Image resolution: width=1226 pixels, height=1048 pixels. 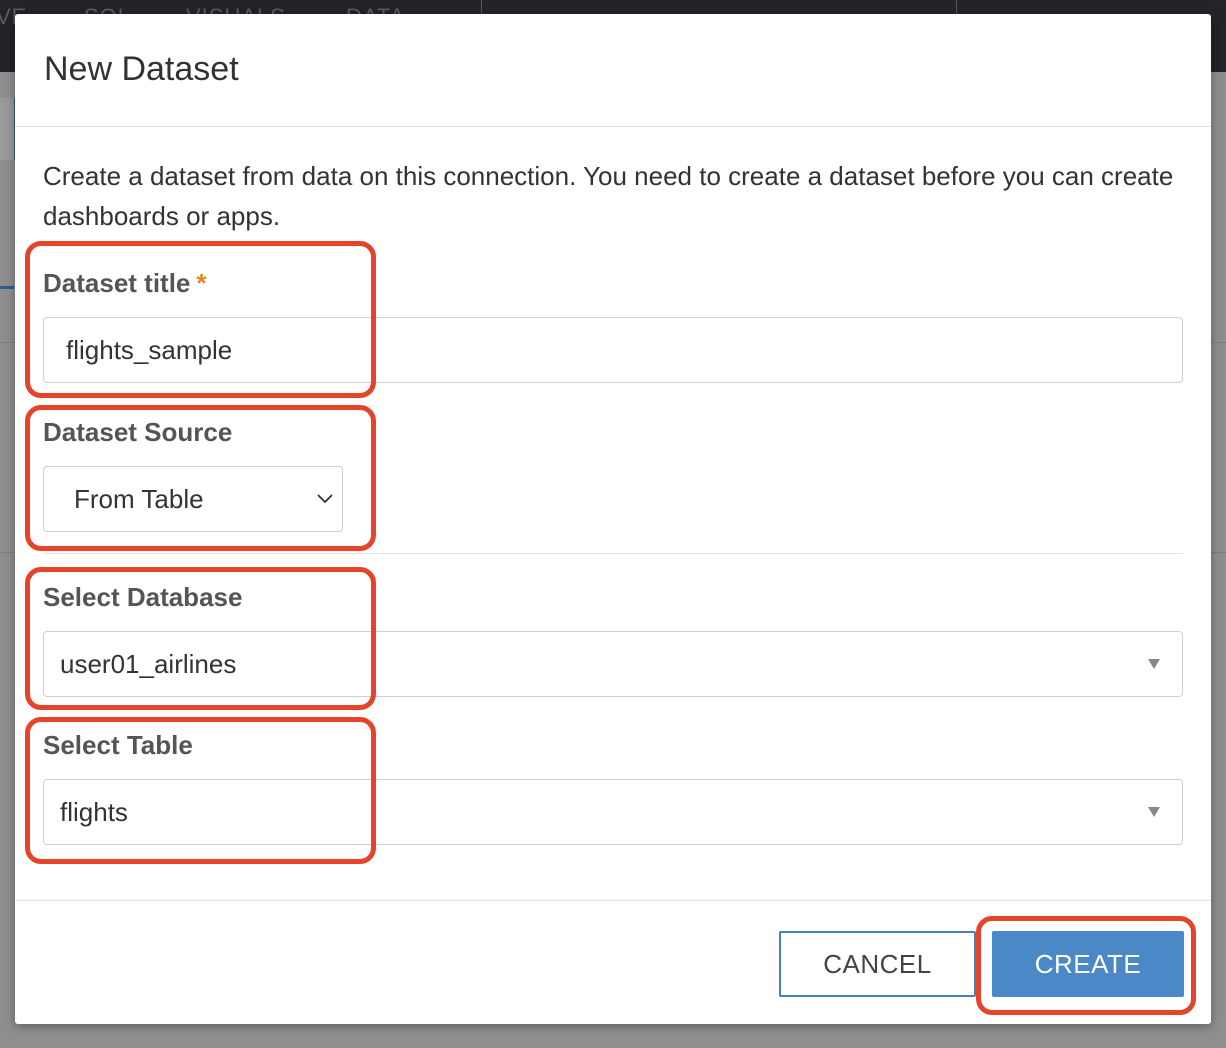 What do you see at coordinates (138, 432) in the screenshot?
I see `dataset-source-label: Dataset Source` at bounding box center [138, 432].